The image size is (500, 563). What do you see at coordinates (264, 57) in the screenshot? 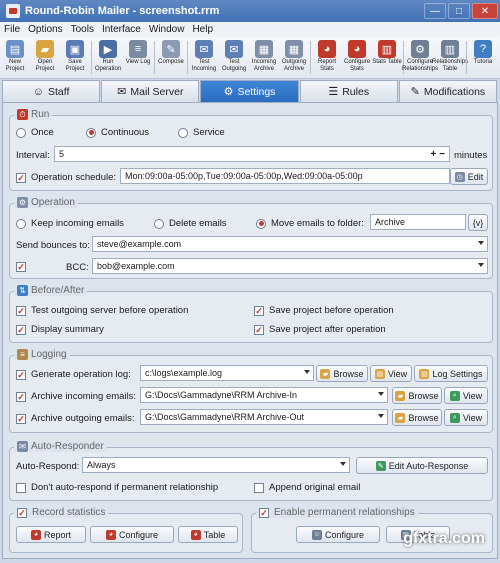
I see `toolbar-incoming-archive-button: ▦ Incoming Archive` at bounding box center [264, 57].